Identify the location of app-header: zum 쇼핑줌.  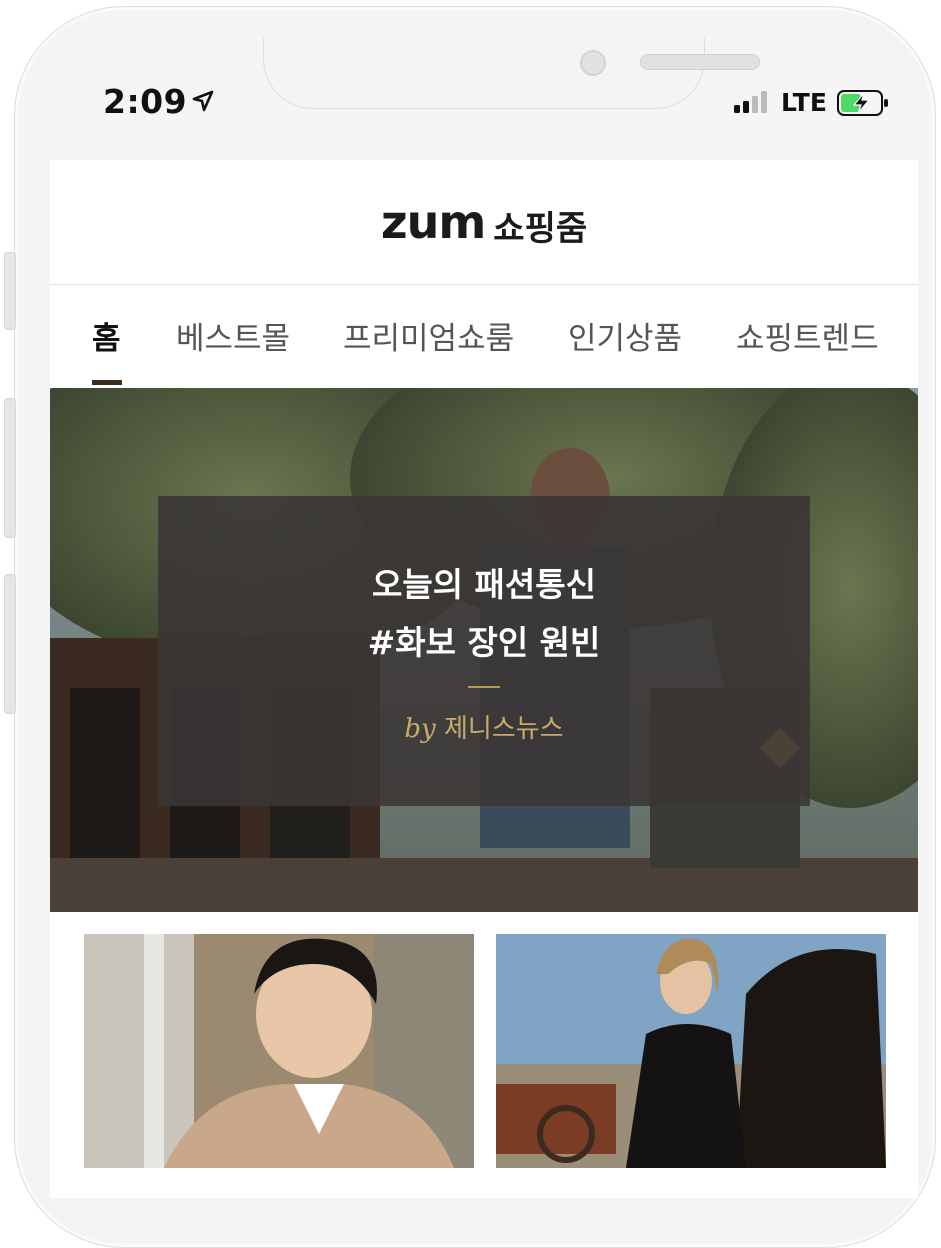
(484, 222).